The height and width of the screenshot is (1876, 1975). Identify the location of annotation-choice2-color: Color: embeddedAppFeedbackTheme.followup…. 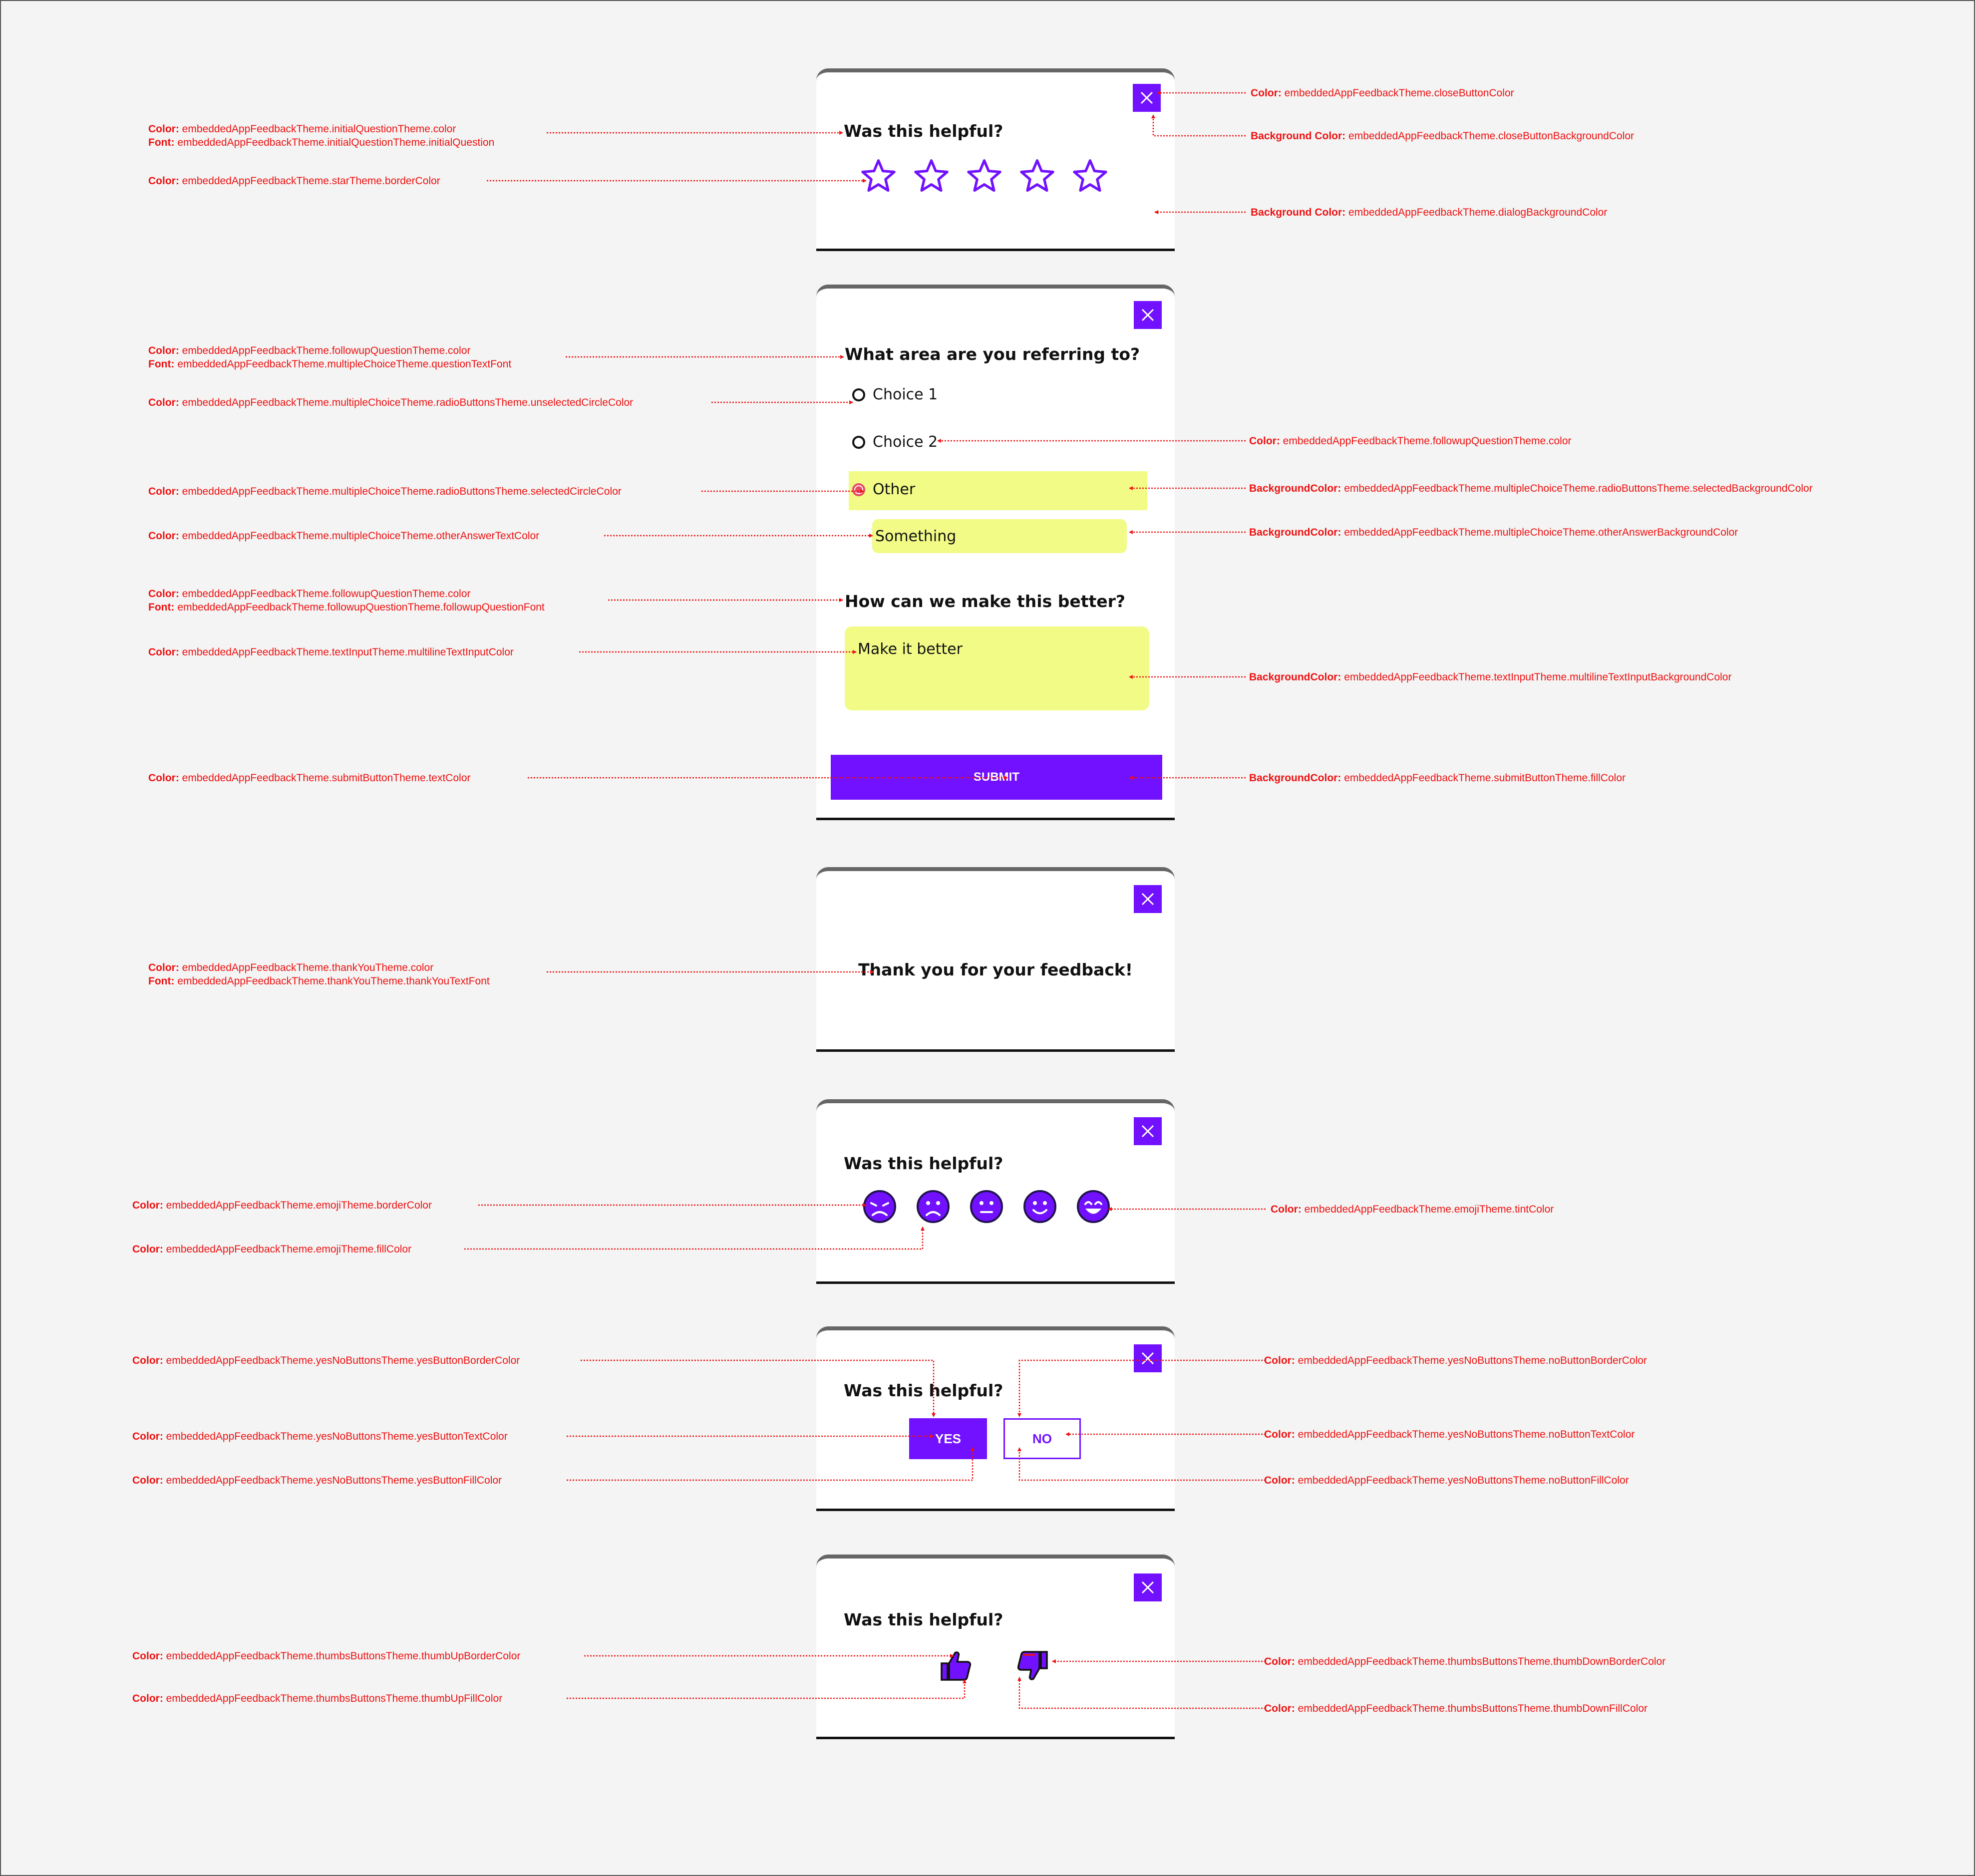
(1411, 441).